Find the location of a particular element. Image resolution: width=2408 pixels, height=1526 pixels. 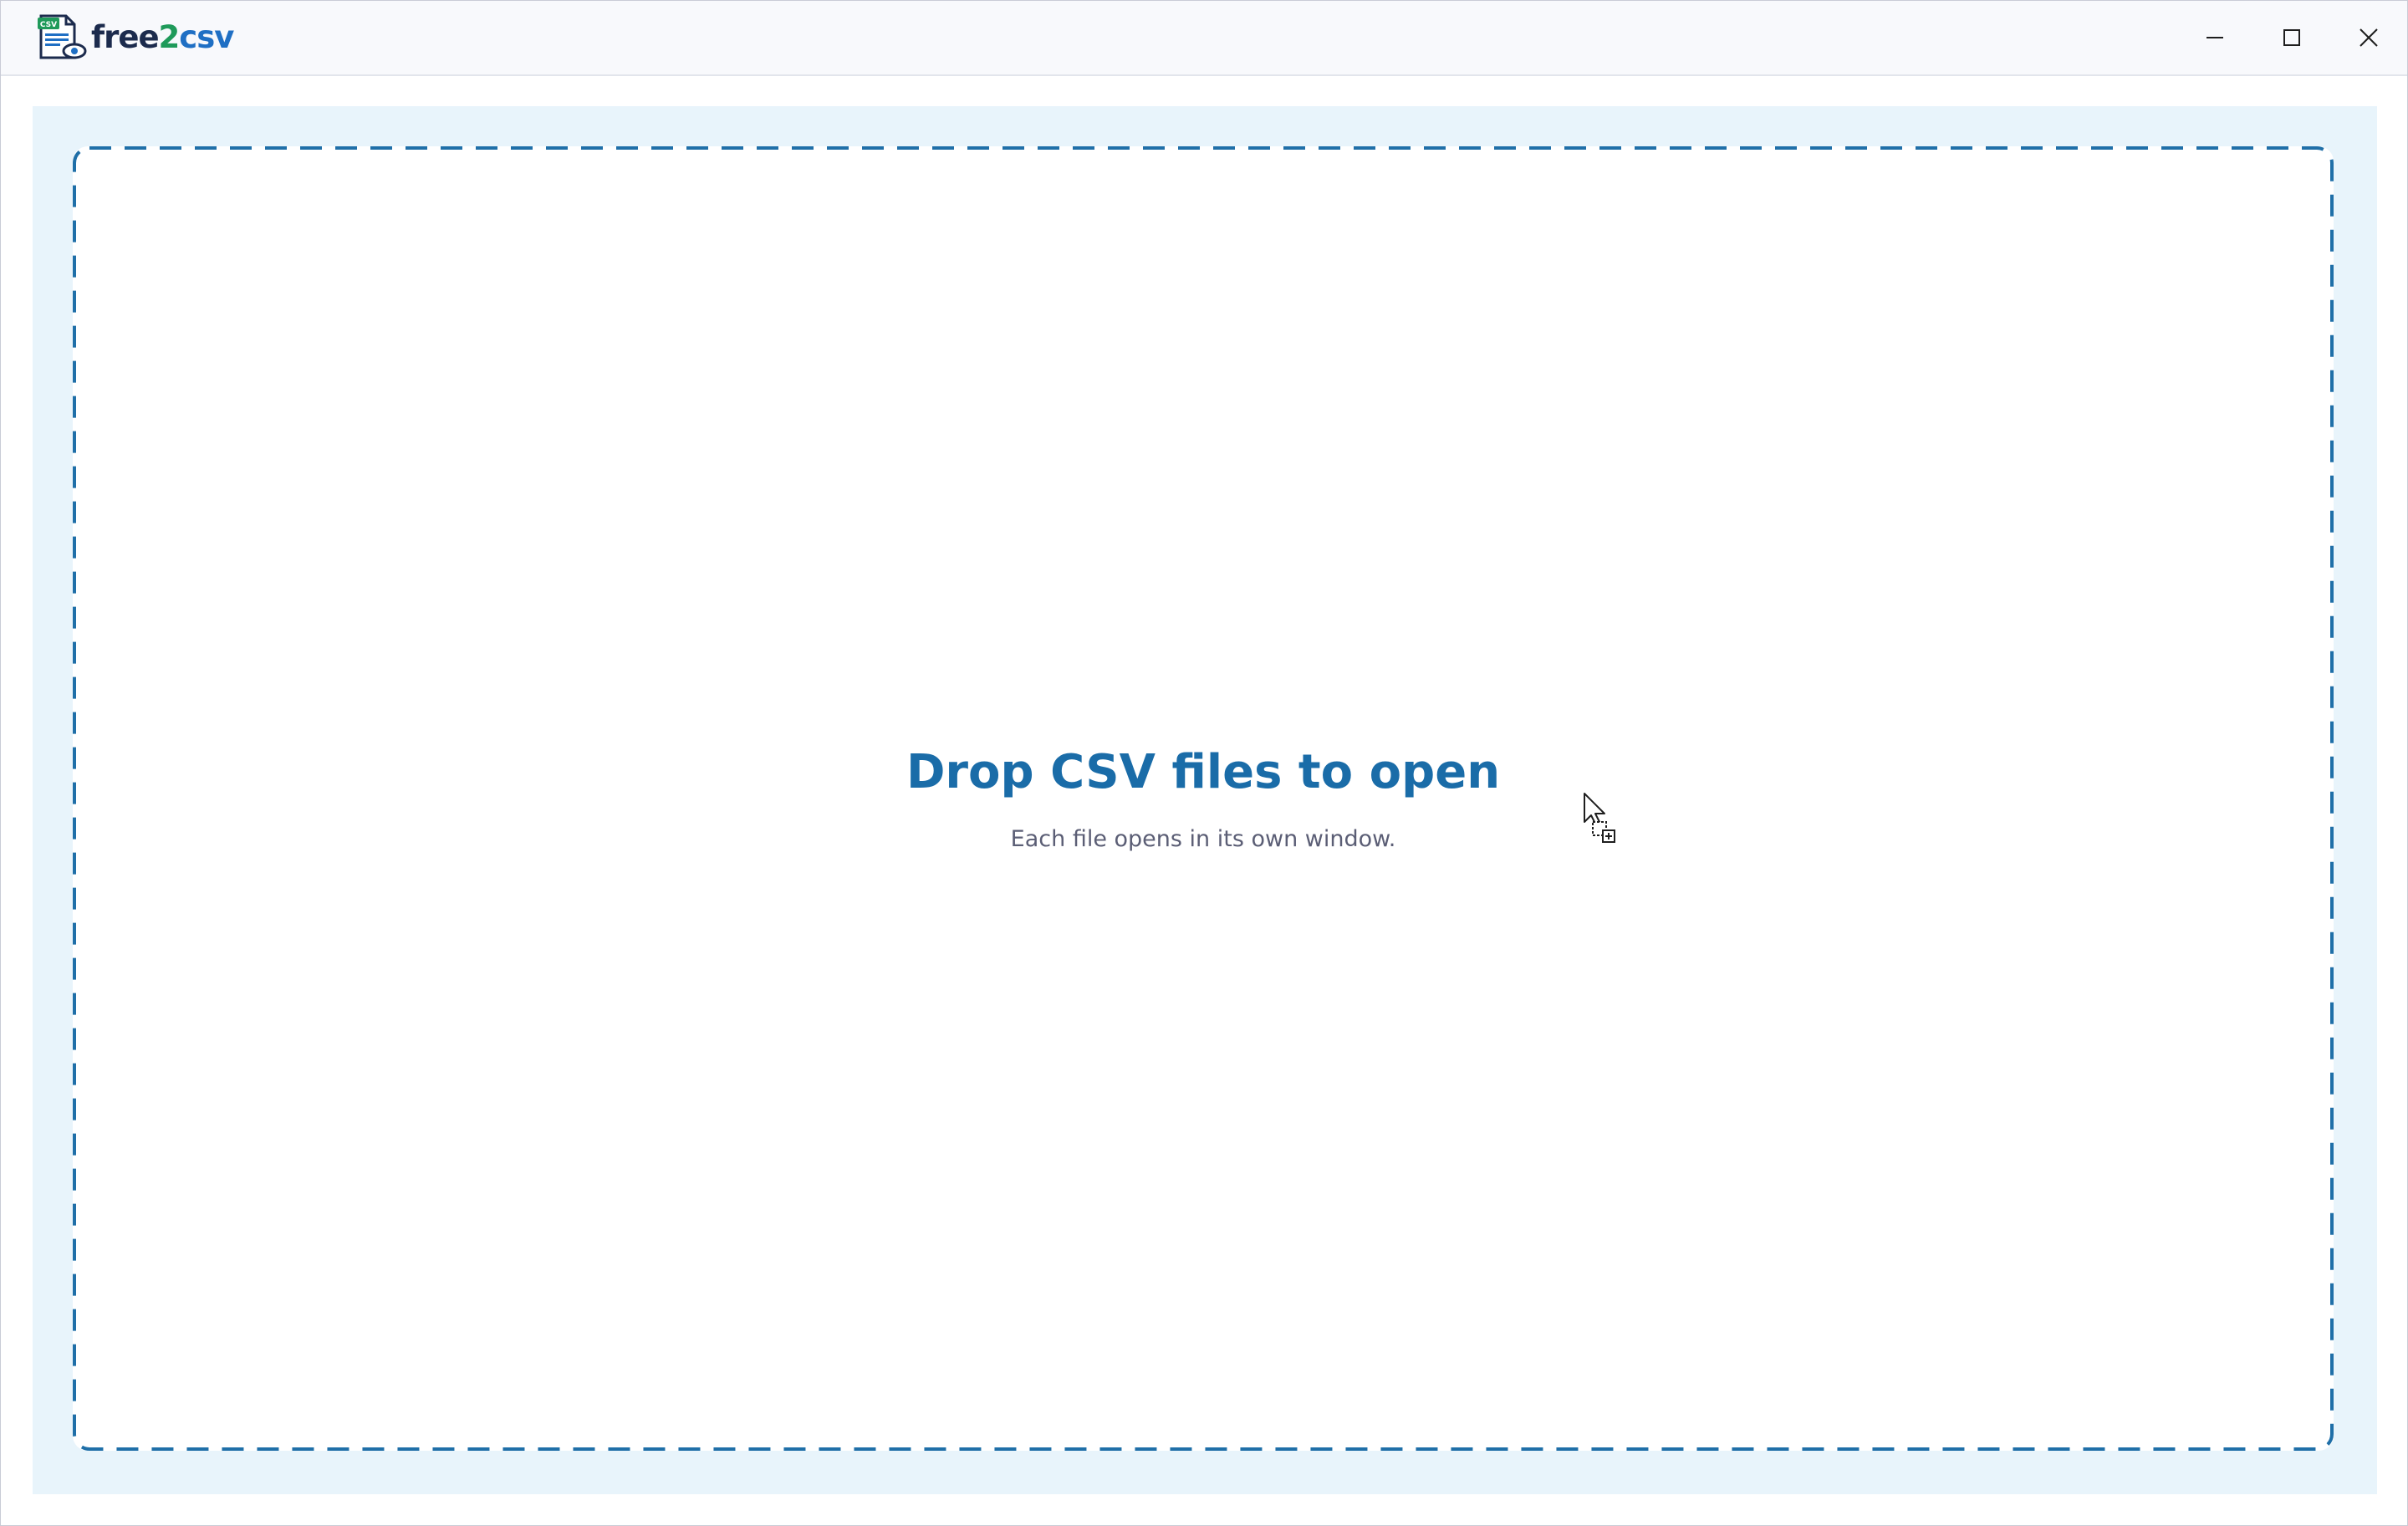

close-button is located at coordinates (2369, 37).